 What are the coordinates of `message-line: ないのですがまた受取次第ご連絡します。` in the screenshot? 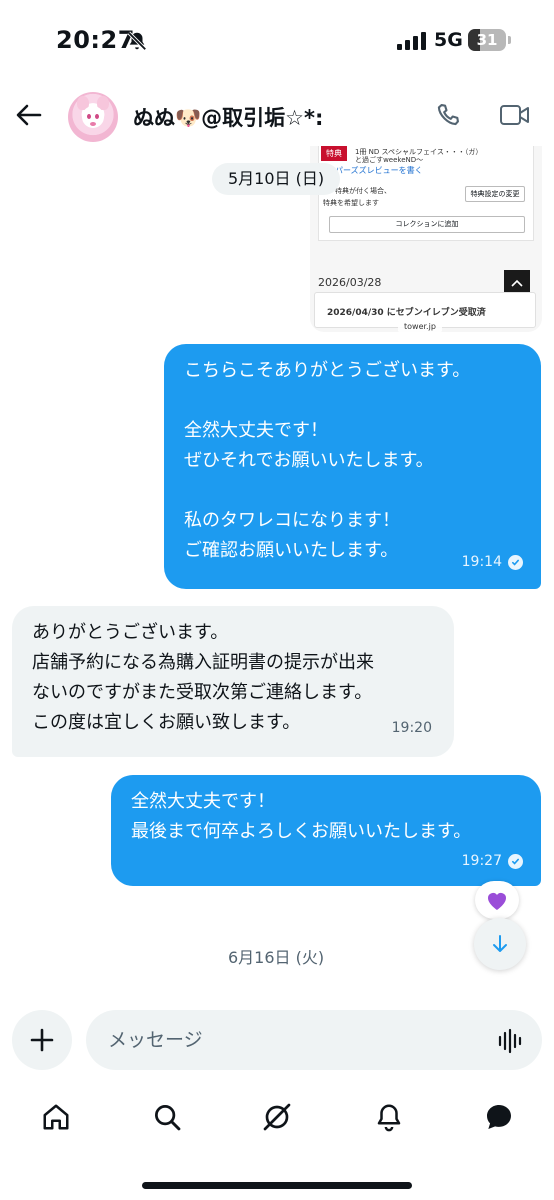 It's located at (202, 692).